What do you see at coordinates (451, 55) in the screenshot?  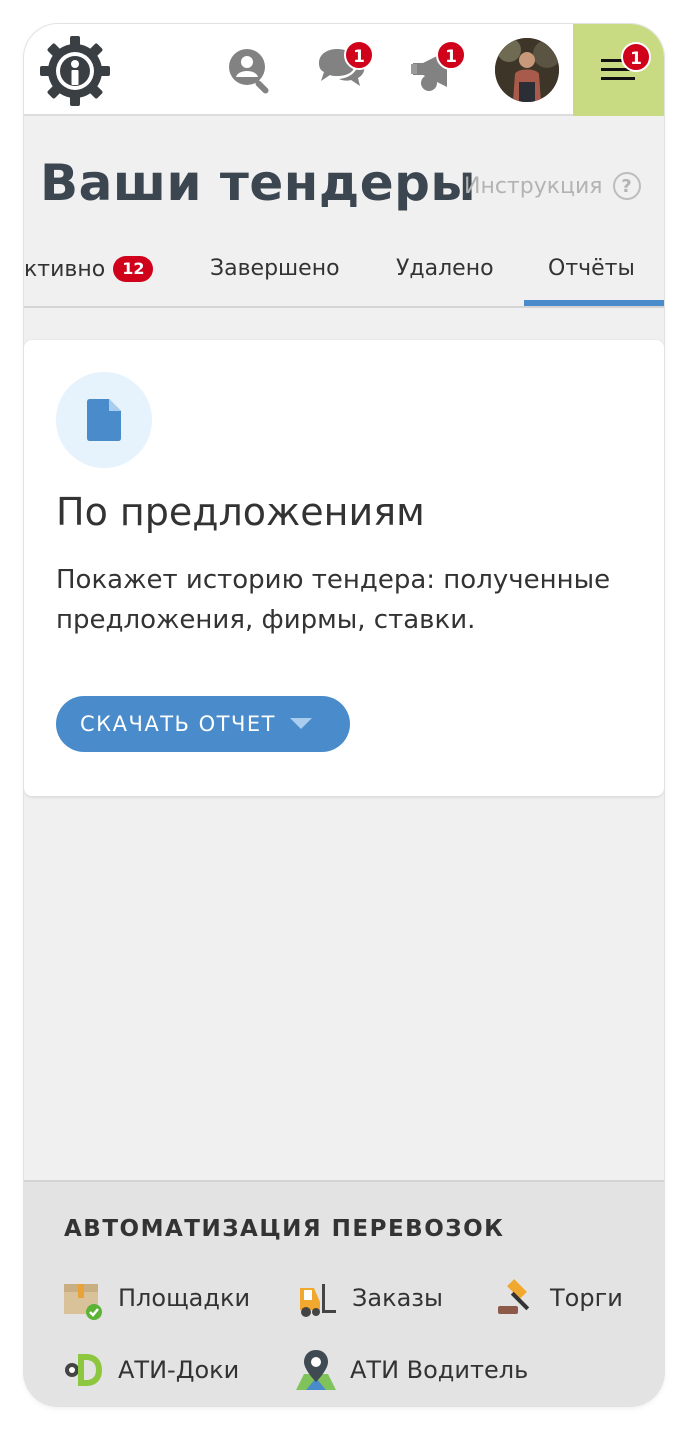 I see `announcements-badge: 1` at bounding box center [451, 55].